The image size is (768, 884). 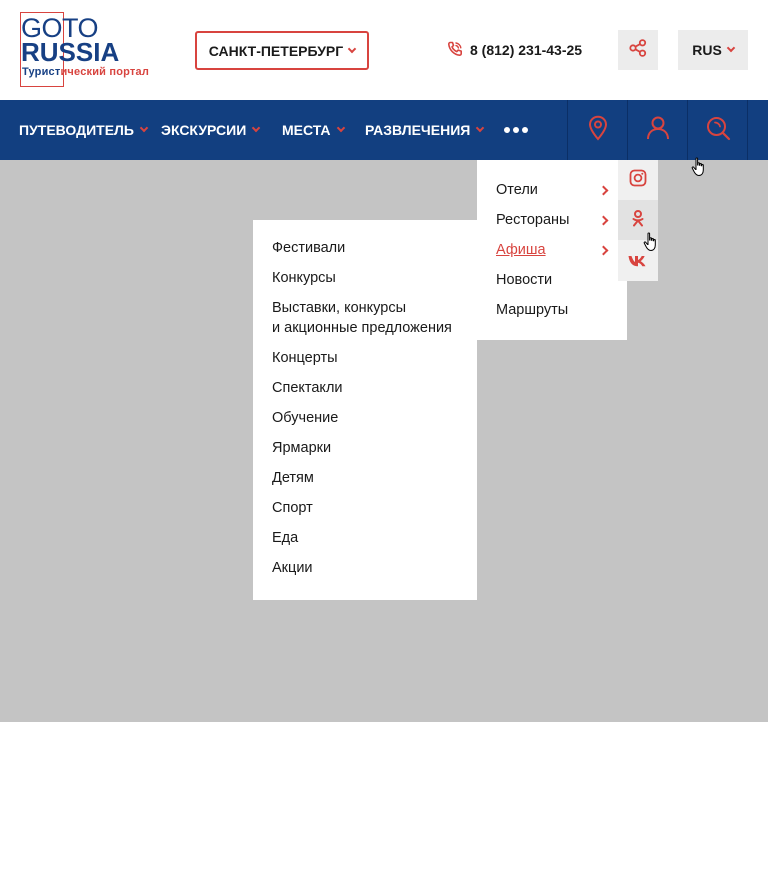 What do you see at coordinates (365, 358) in the screenshot?
I see `submenu-item-concerts: Концерты` at bounding box center [365, 358].